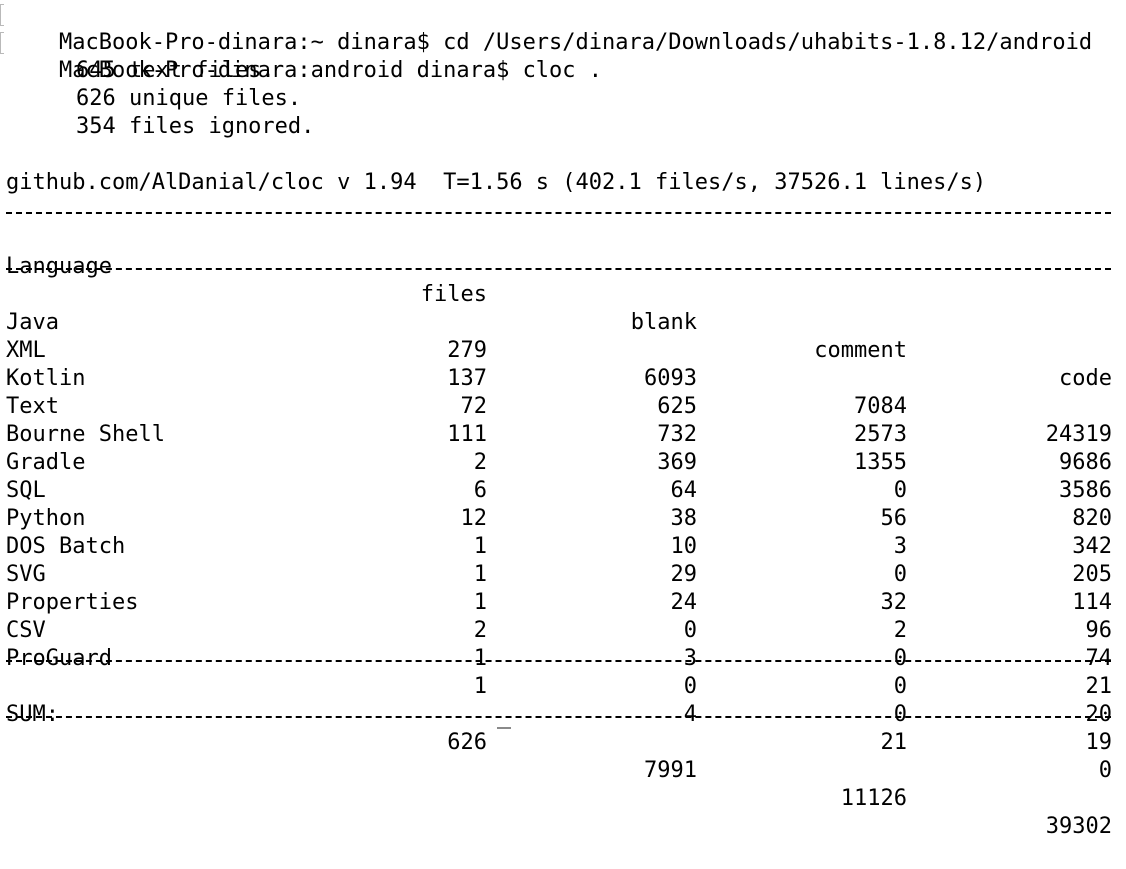 The width and height of the screenshot is (1126, 869). What do you see at coordinates (195, 126) in the screenshot?
I see `summary-files-ignored: 354 files ignored.` at bounding box center [195, 126].